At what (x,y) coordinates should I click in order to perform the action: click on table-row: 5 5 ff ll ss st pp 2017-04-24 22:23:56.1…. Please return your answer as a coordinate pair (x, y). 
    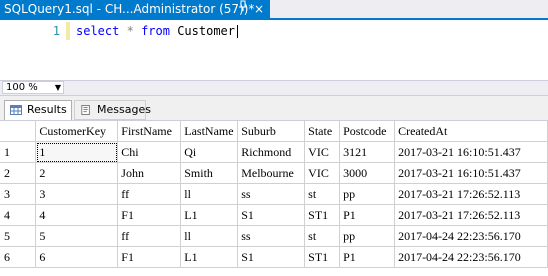
    Looking at the image, I should click on (274, 236).